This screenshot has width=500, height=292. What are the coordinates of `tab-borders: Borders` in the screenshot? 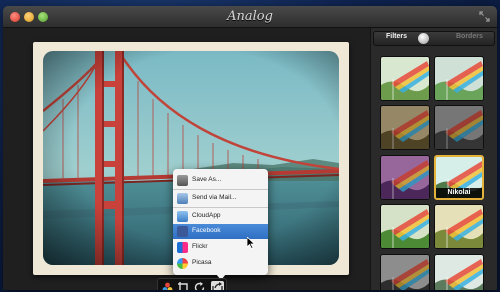 It's located at (469, 36).